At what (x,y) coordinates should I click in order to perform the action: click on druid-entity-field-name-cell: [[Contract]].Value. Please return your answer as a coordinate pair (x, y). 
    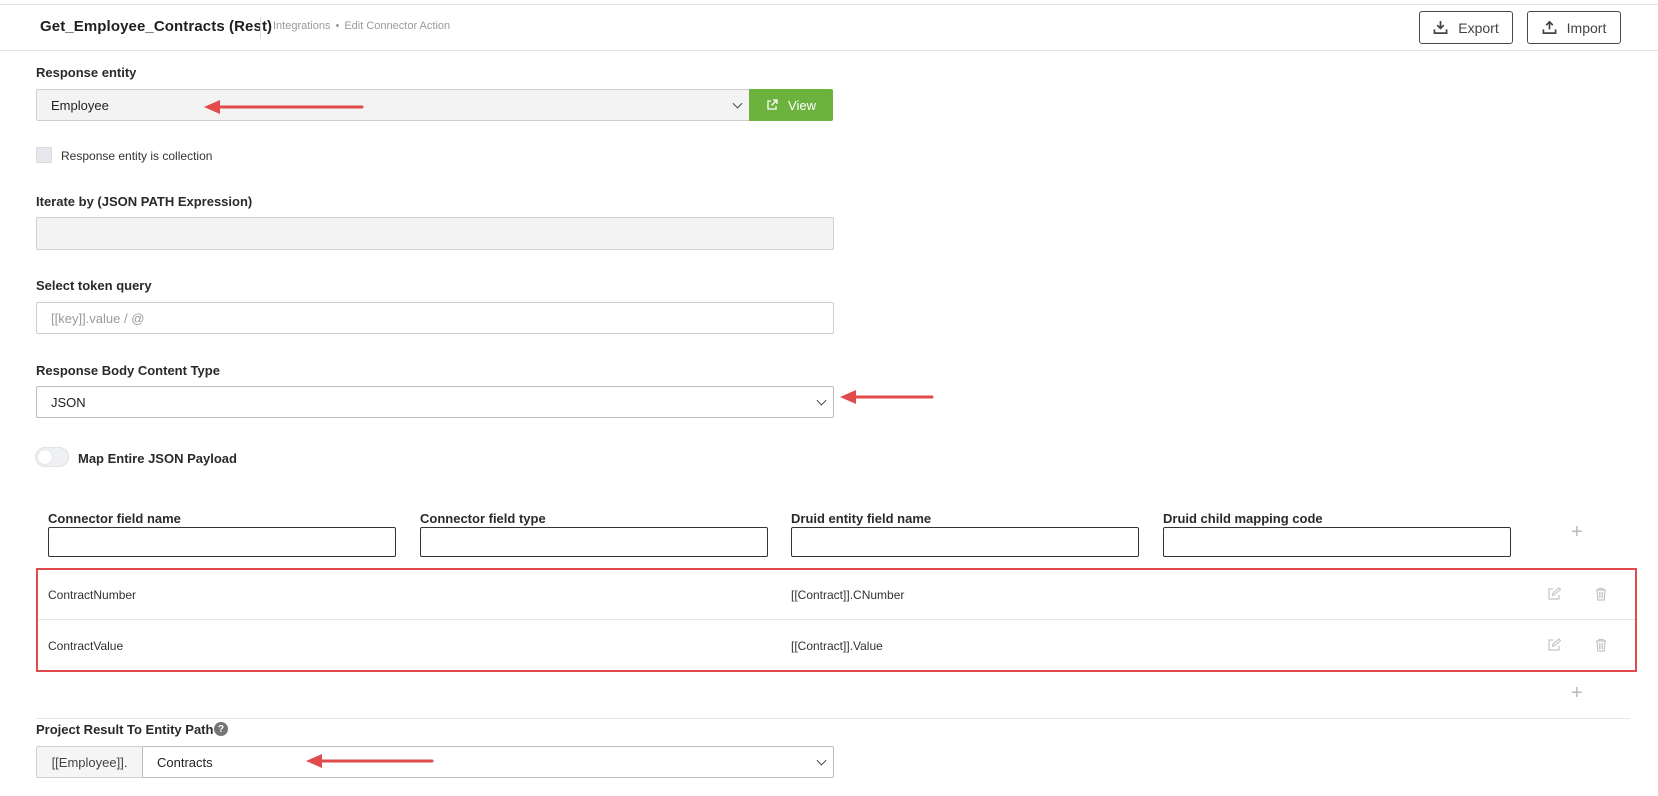
    Looking at the image, I should click on (837, 646).